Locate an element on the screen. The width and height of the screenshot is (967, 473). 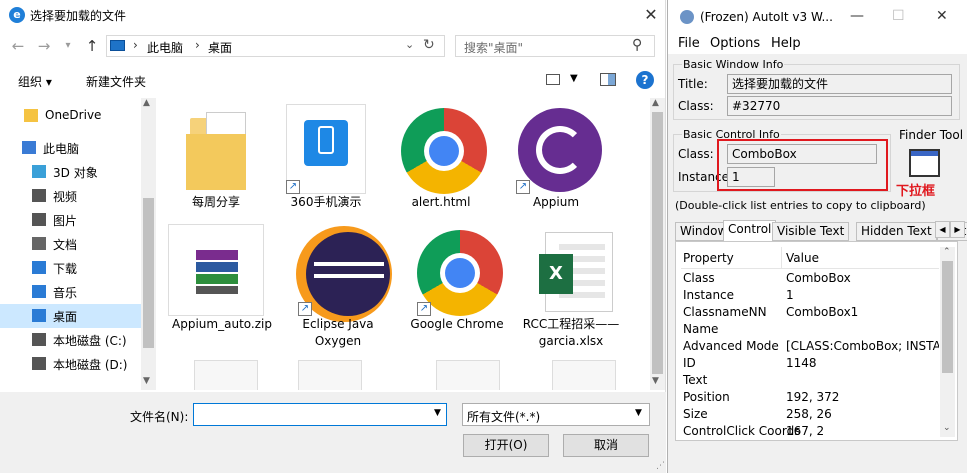
sidebar-item: 桌面 is located at coordinates (70, 316).